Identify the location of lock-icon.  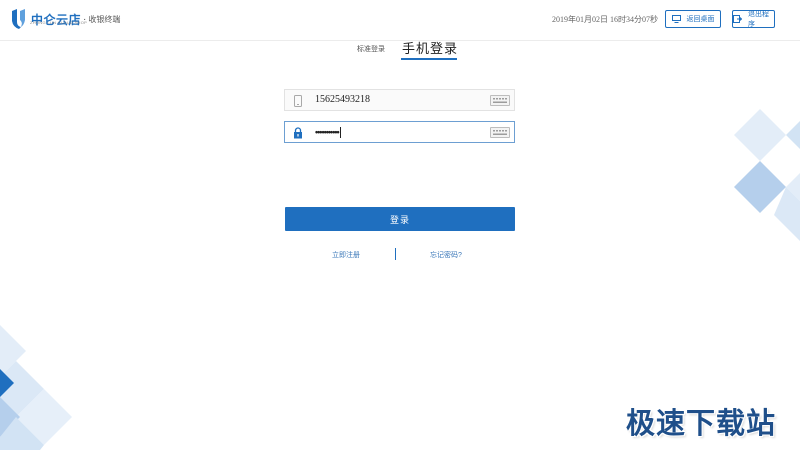
(297, 133).